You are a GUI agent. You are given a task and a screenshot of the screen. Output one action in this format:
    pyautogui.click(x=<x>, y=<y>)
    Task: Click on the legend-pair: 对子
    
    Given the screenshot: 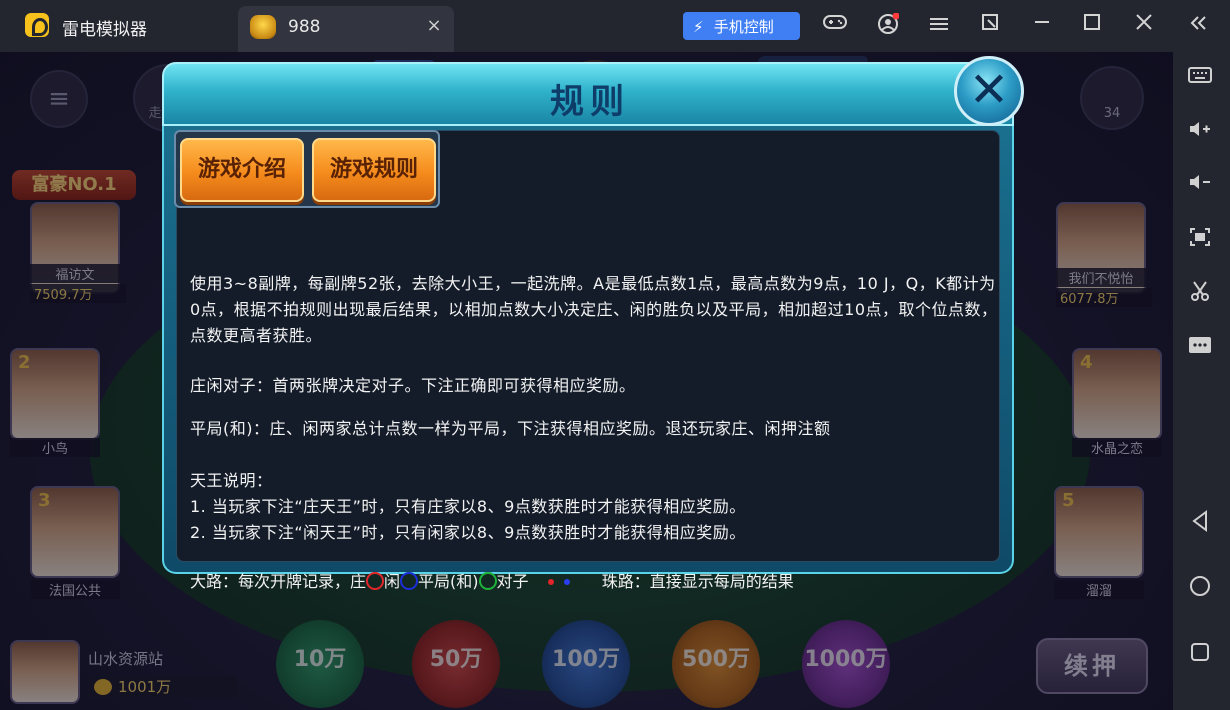 What is the action you would take?
    pyautogui.click(x=512, y=581)
    